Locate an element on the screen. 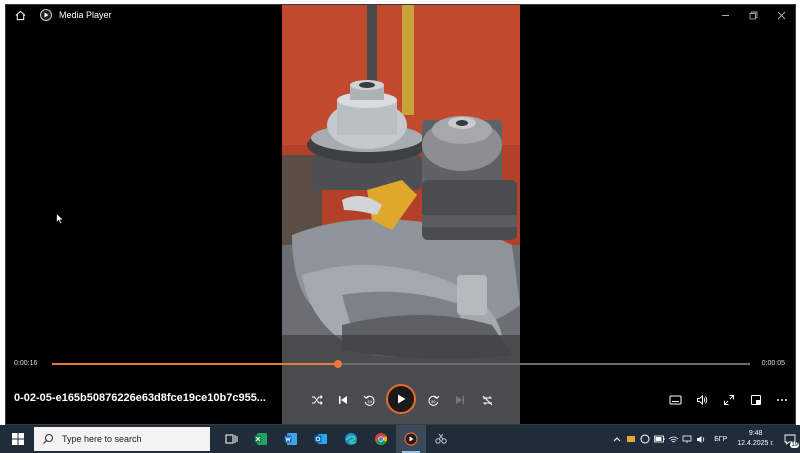  photos-taskbar-button is located at coordinates (441, 439).